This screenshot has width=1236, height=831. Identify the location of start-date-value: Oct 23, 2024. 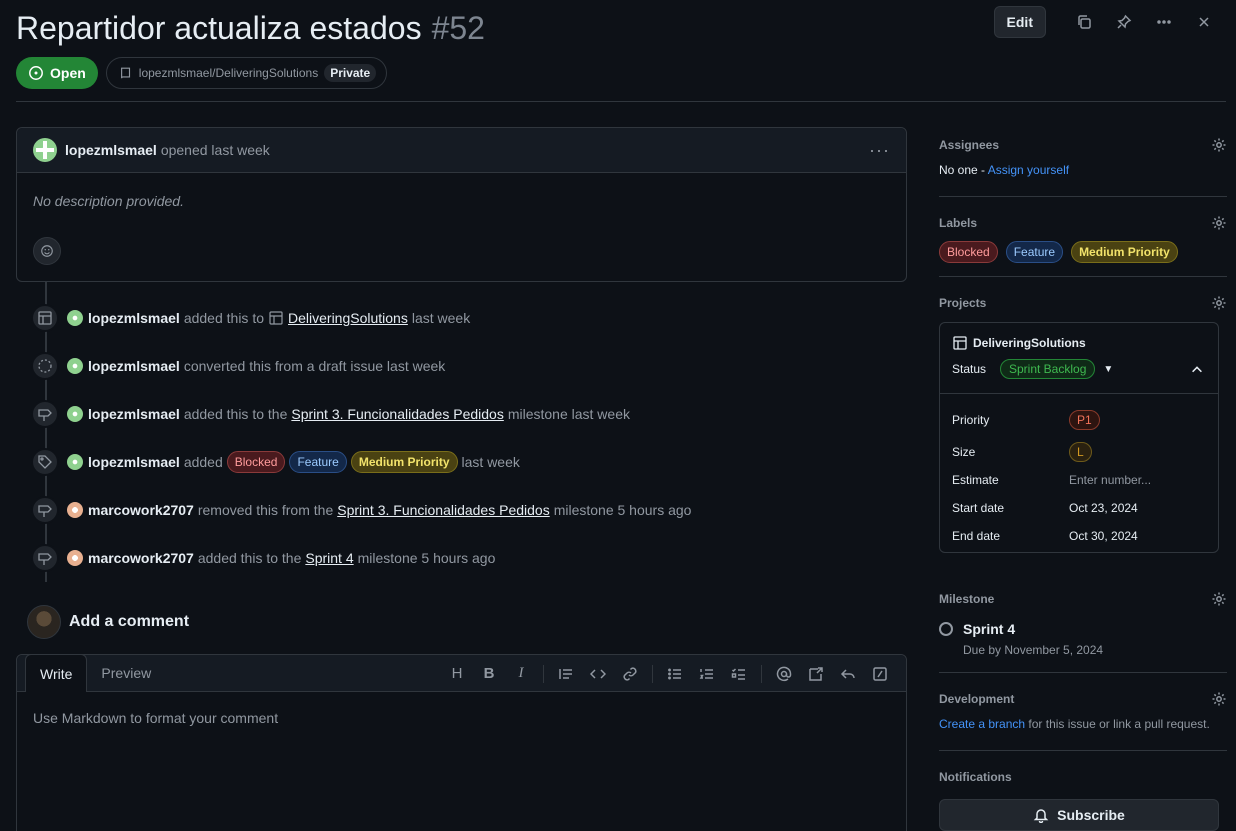
(1103, 508).